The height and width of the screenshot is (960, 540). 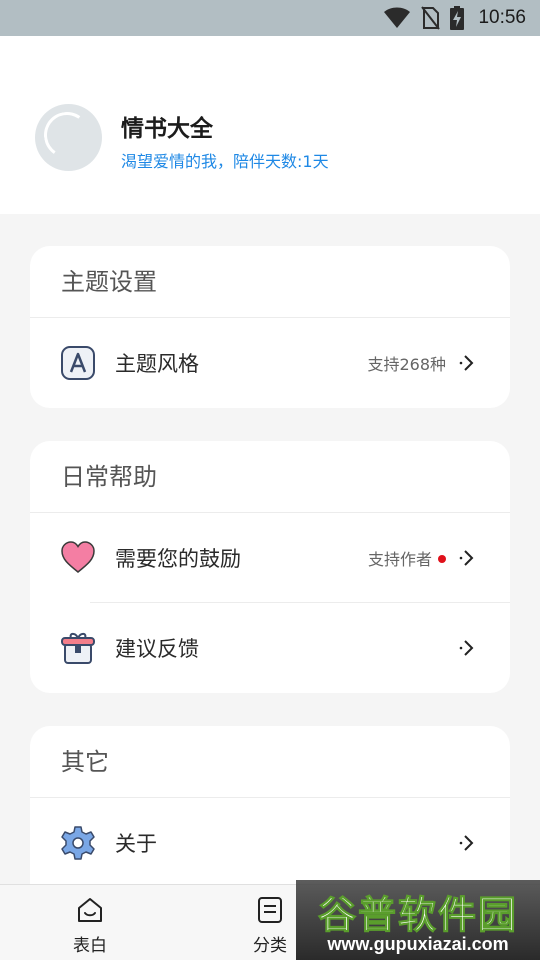 What do you see at coordinates (270, 282) in the screenshot?
I see `section-title-theme: 主题设置` at bounding box center [270, 282].